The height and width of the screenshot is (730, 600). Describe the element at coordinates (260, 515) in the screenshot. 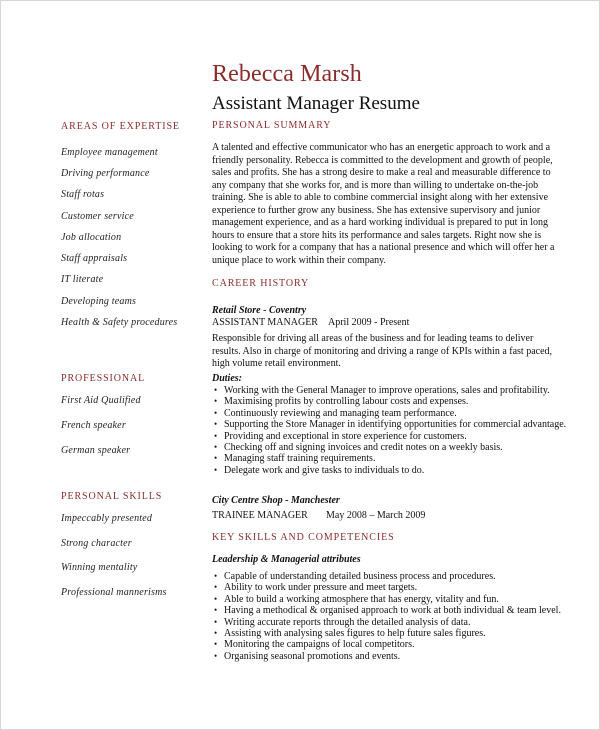

I see `job-title: TRAINEE MANAGER` at that location.